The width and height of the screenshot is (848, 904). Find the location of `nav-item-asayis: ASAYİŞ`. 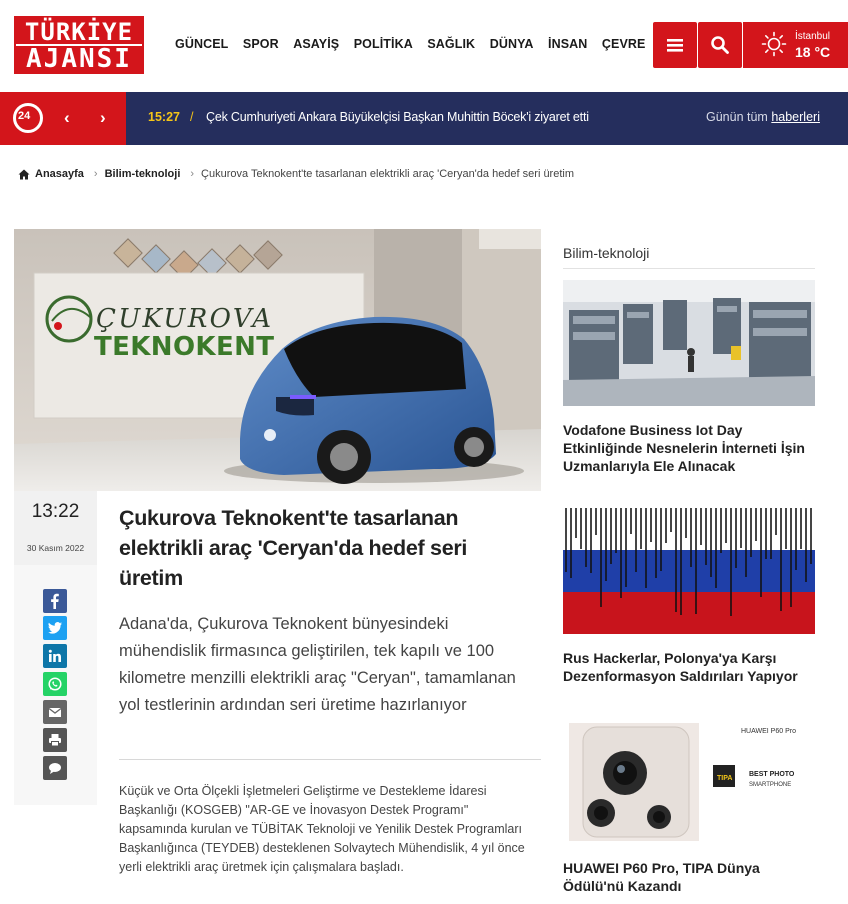

nav-item-asayis: ASAYİŞ is located at coordinates (316, 44).